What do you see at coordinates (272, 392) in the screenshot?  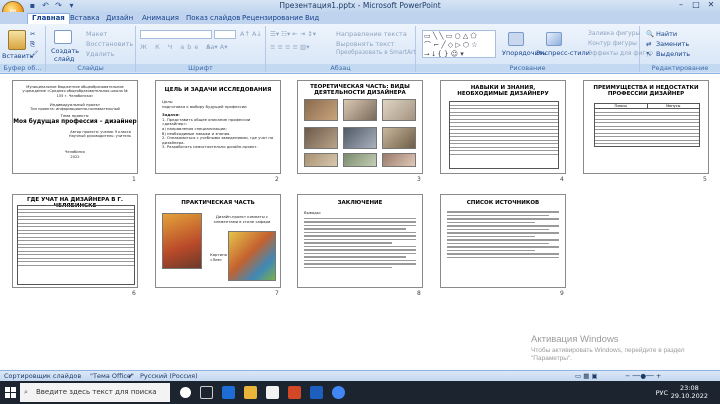 I see `store-icon` at bounding box center [272, 392].